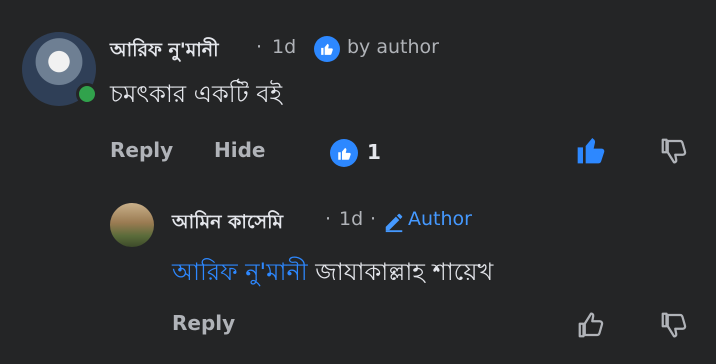 The height and width of the screenshot is (364, 716). Describe the element at coordinates (284, 47) in the screenshot. I see `comment-timestamp: 1d` at that location.